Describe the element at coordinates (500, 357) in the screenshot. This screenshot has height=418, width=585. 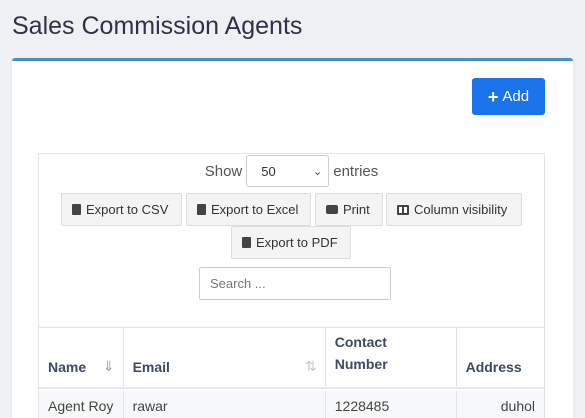
I see `column-header-address: Address` at that location.